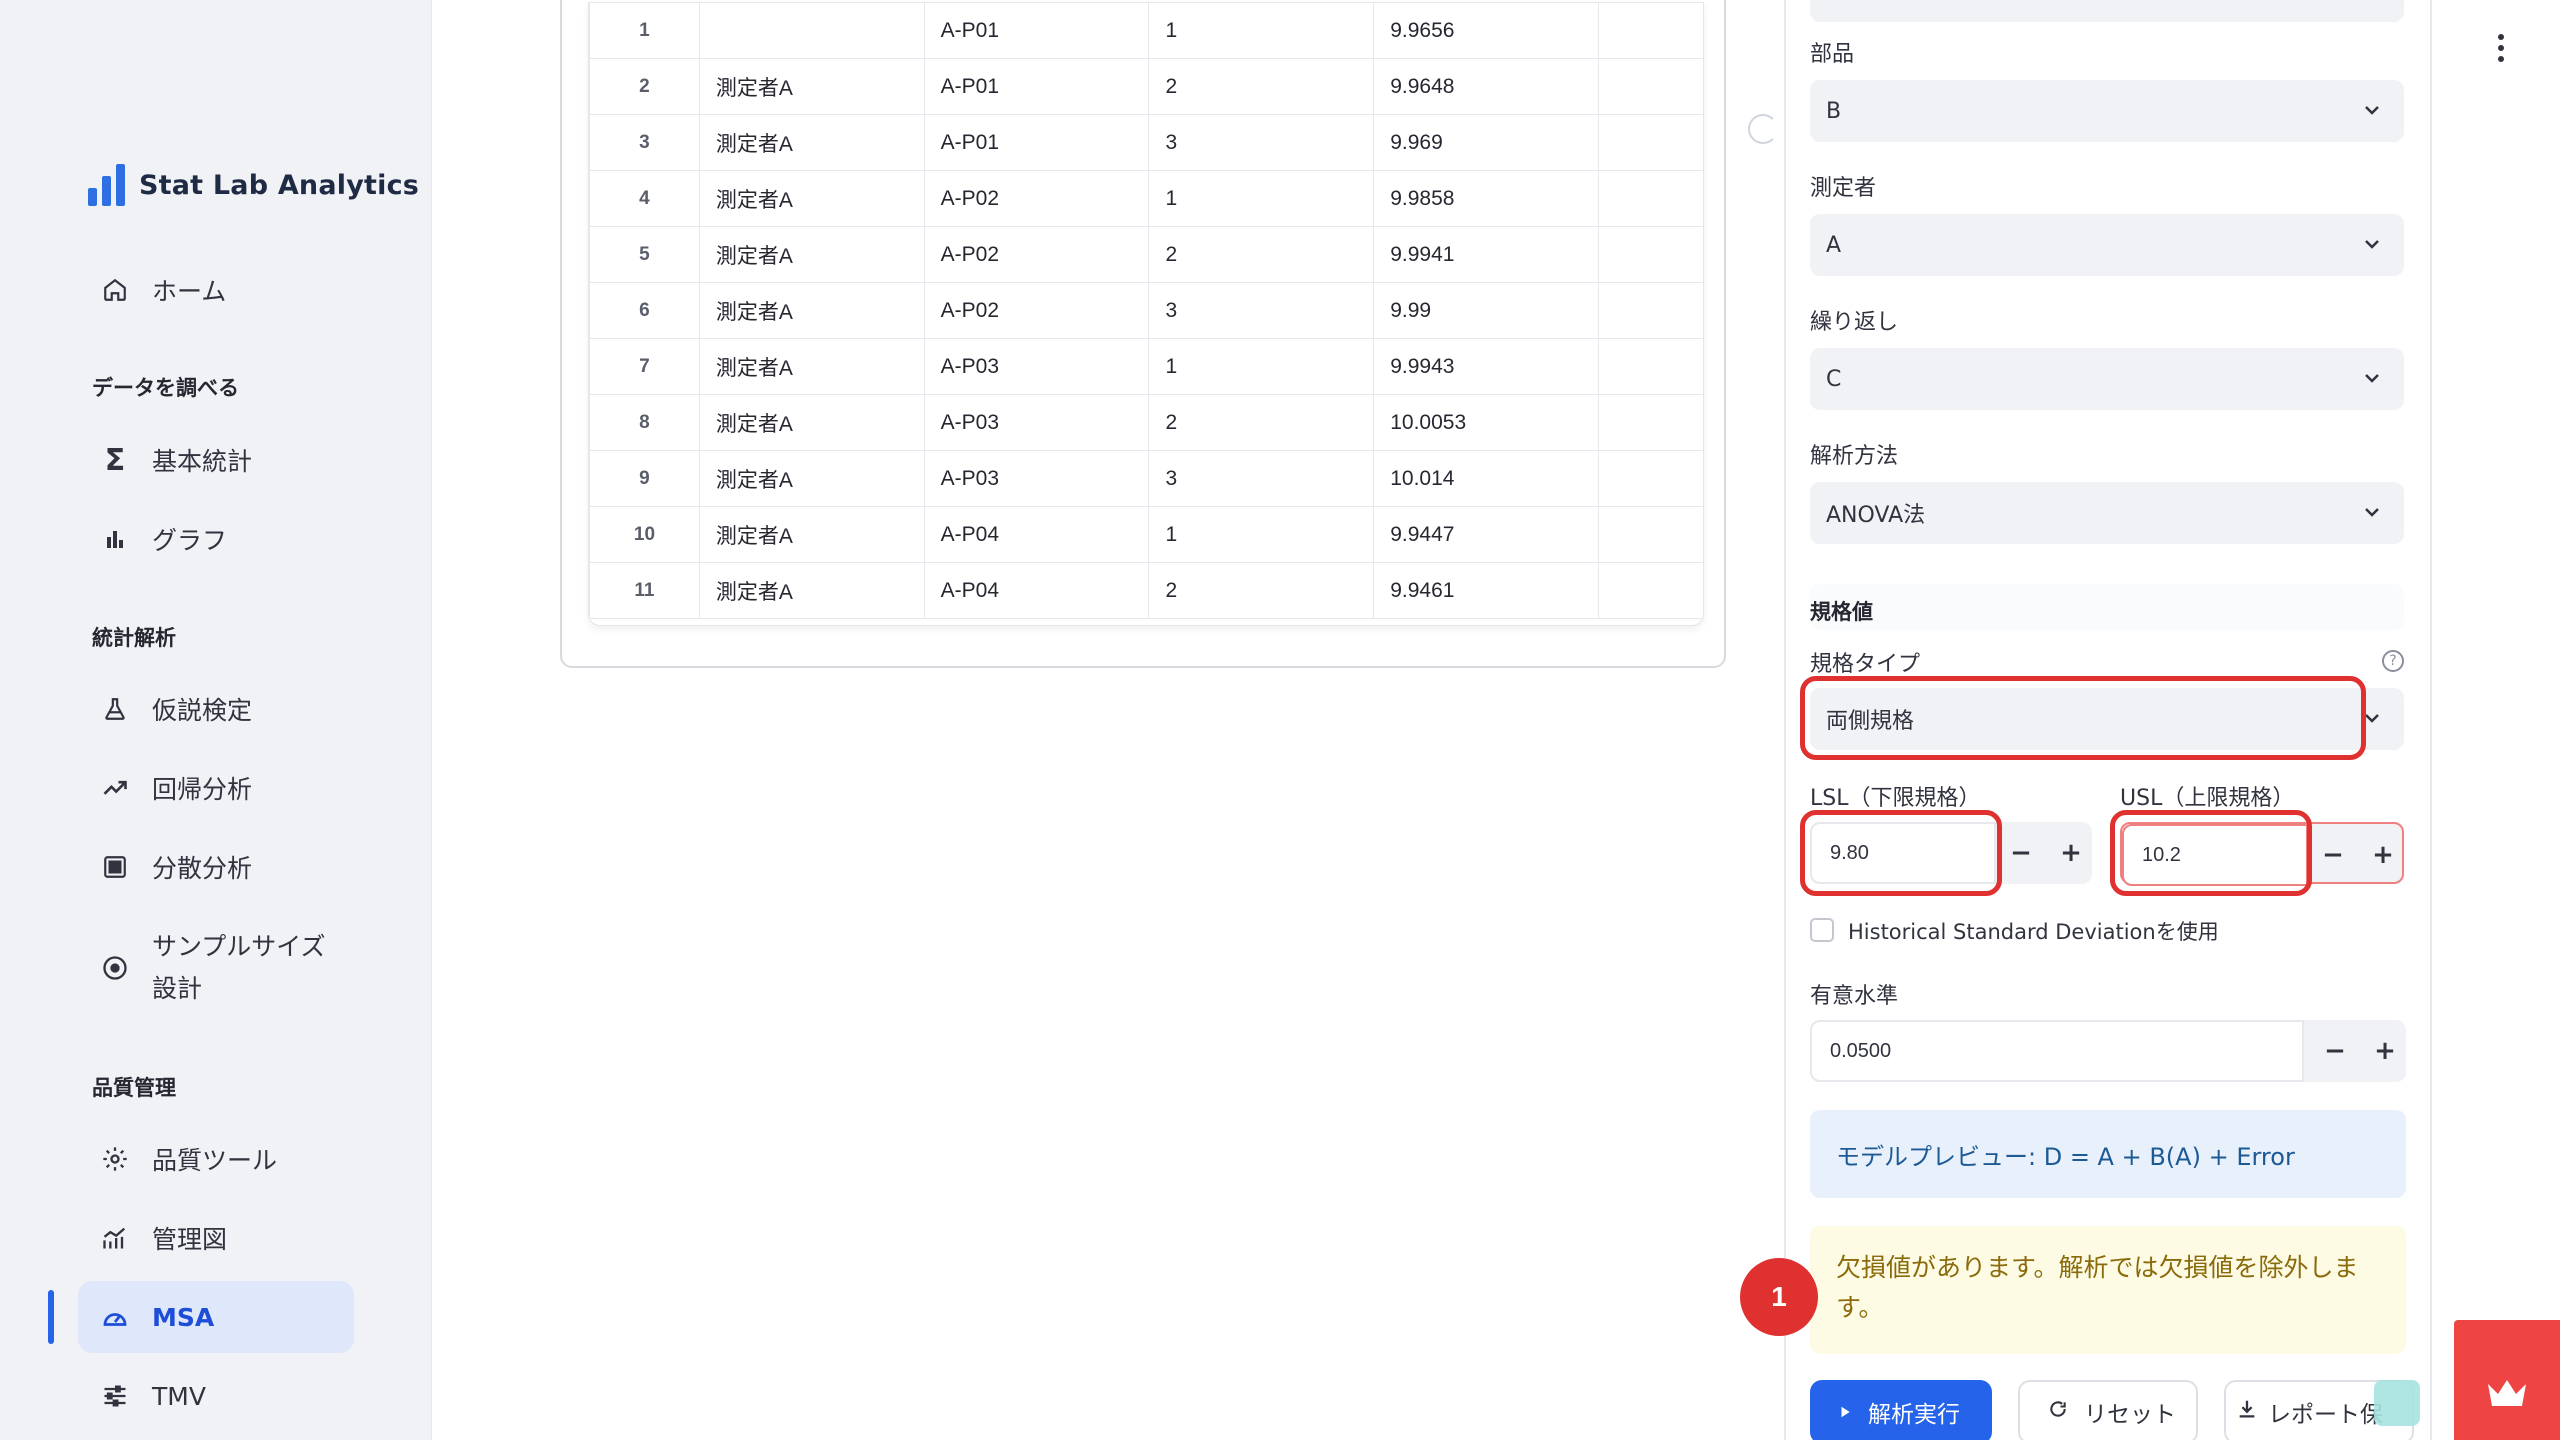  I want to click on missing-values-warning: 欠損値があります。解析では欠損値を除外します。, so click(2108, 1290).